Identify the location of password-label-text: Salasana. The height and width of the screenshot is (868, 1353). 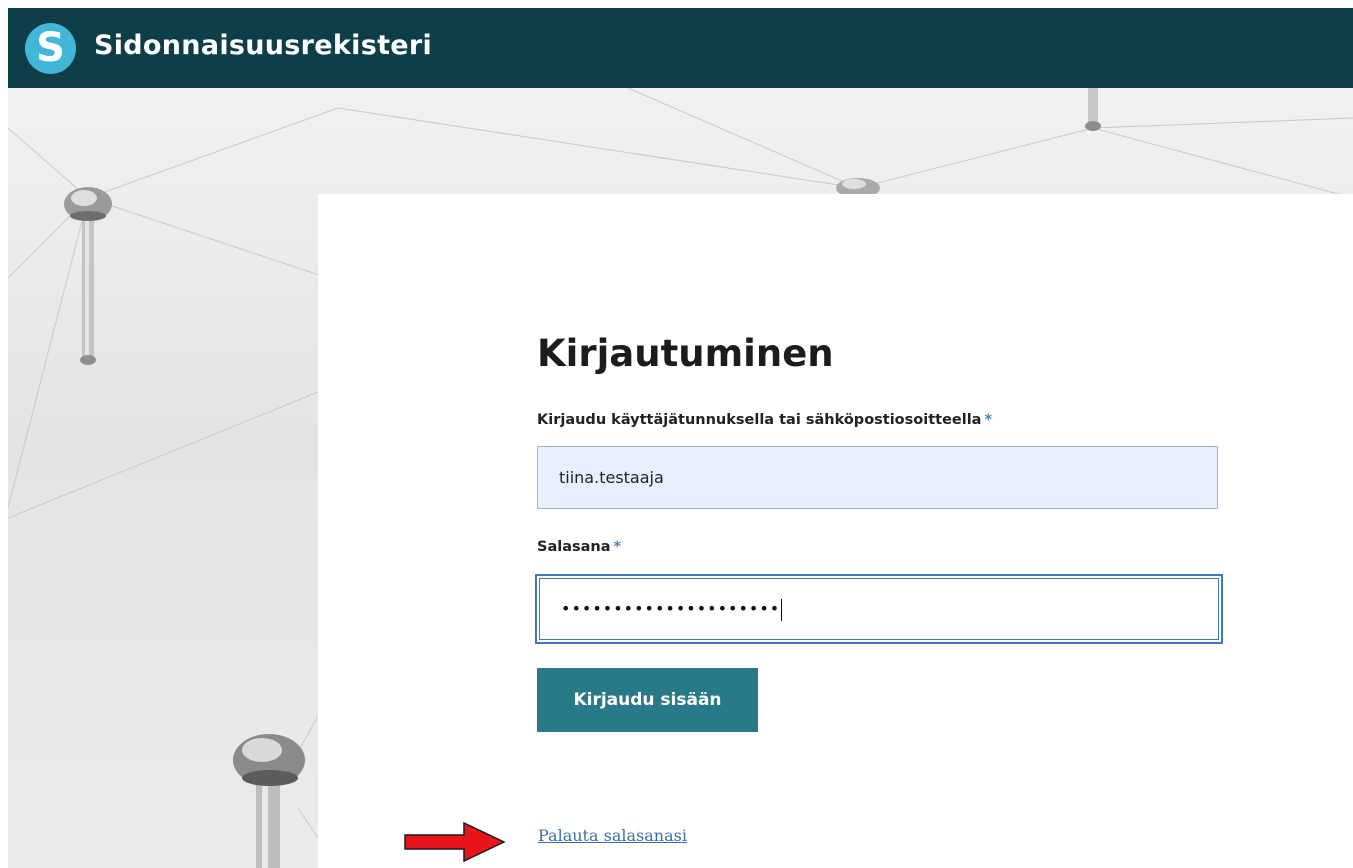
(574, 547).